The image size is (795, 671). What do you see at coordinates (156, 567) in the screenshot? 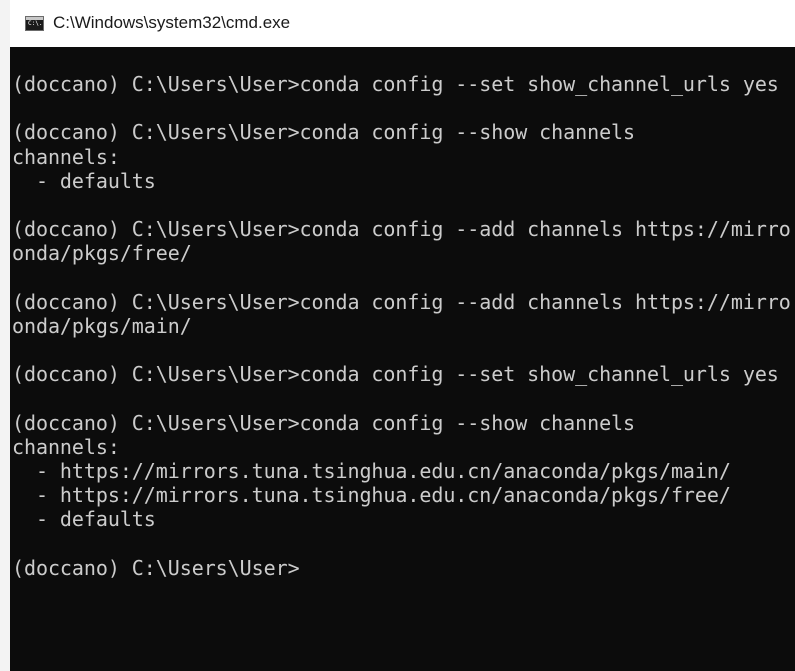
I see `console-line: (doccano) C:\Users\User>` at bounding box center [156, 567].